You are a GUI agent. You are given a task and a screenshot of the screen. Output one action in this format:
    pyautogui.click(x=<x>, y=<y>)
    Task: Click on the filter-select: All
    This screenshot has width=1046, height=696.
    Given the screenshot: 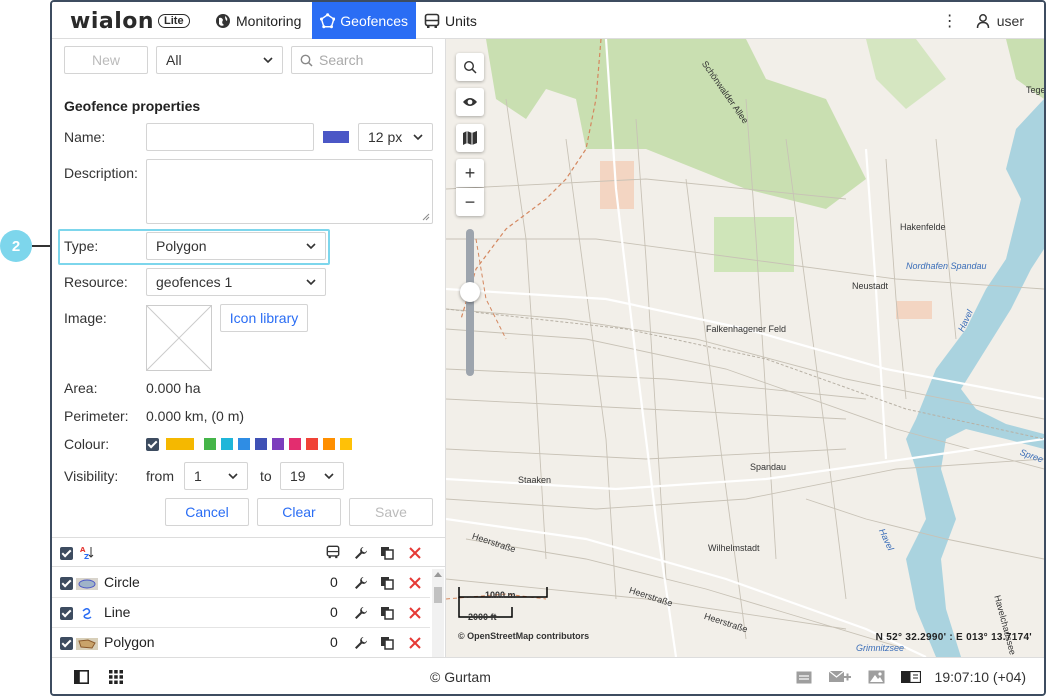 What is the action you would take?
    pyautogui.click(x=219, y=60)
    